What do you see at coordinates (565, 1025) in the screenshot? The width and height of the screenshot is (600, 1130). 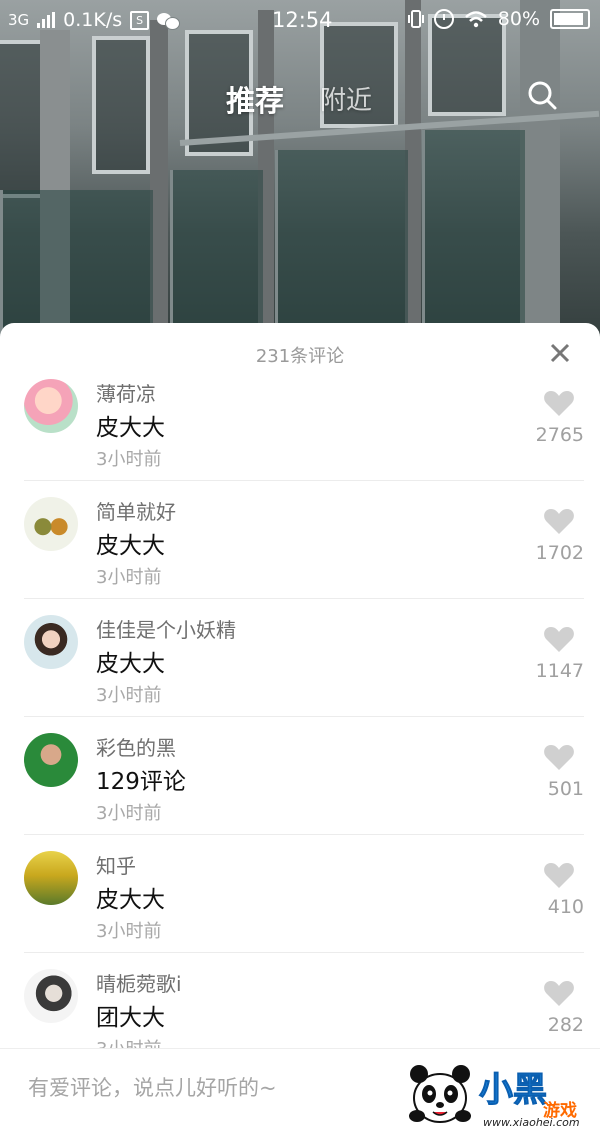 I see `like-count: 282` at bounding box center [565, 1025].